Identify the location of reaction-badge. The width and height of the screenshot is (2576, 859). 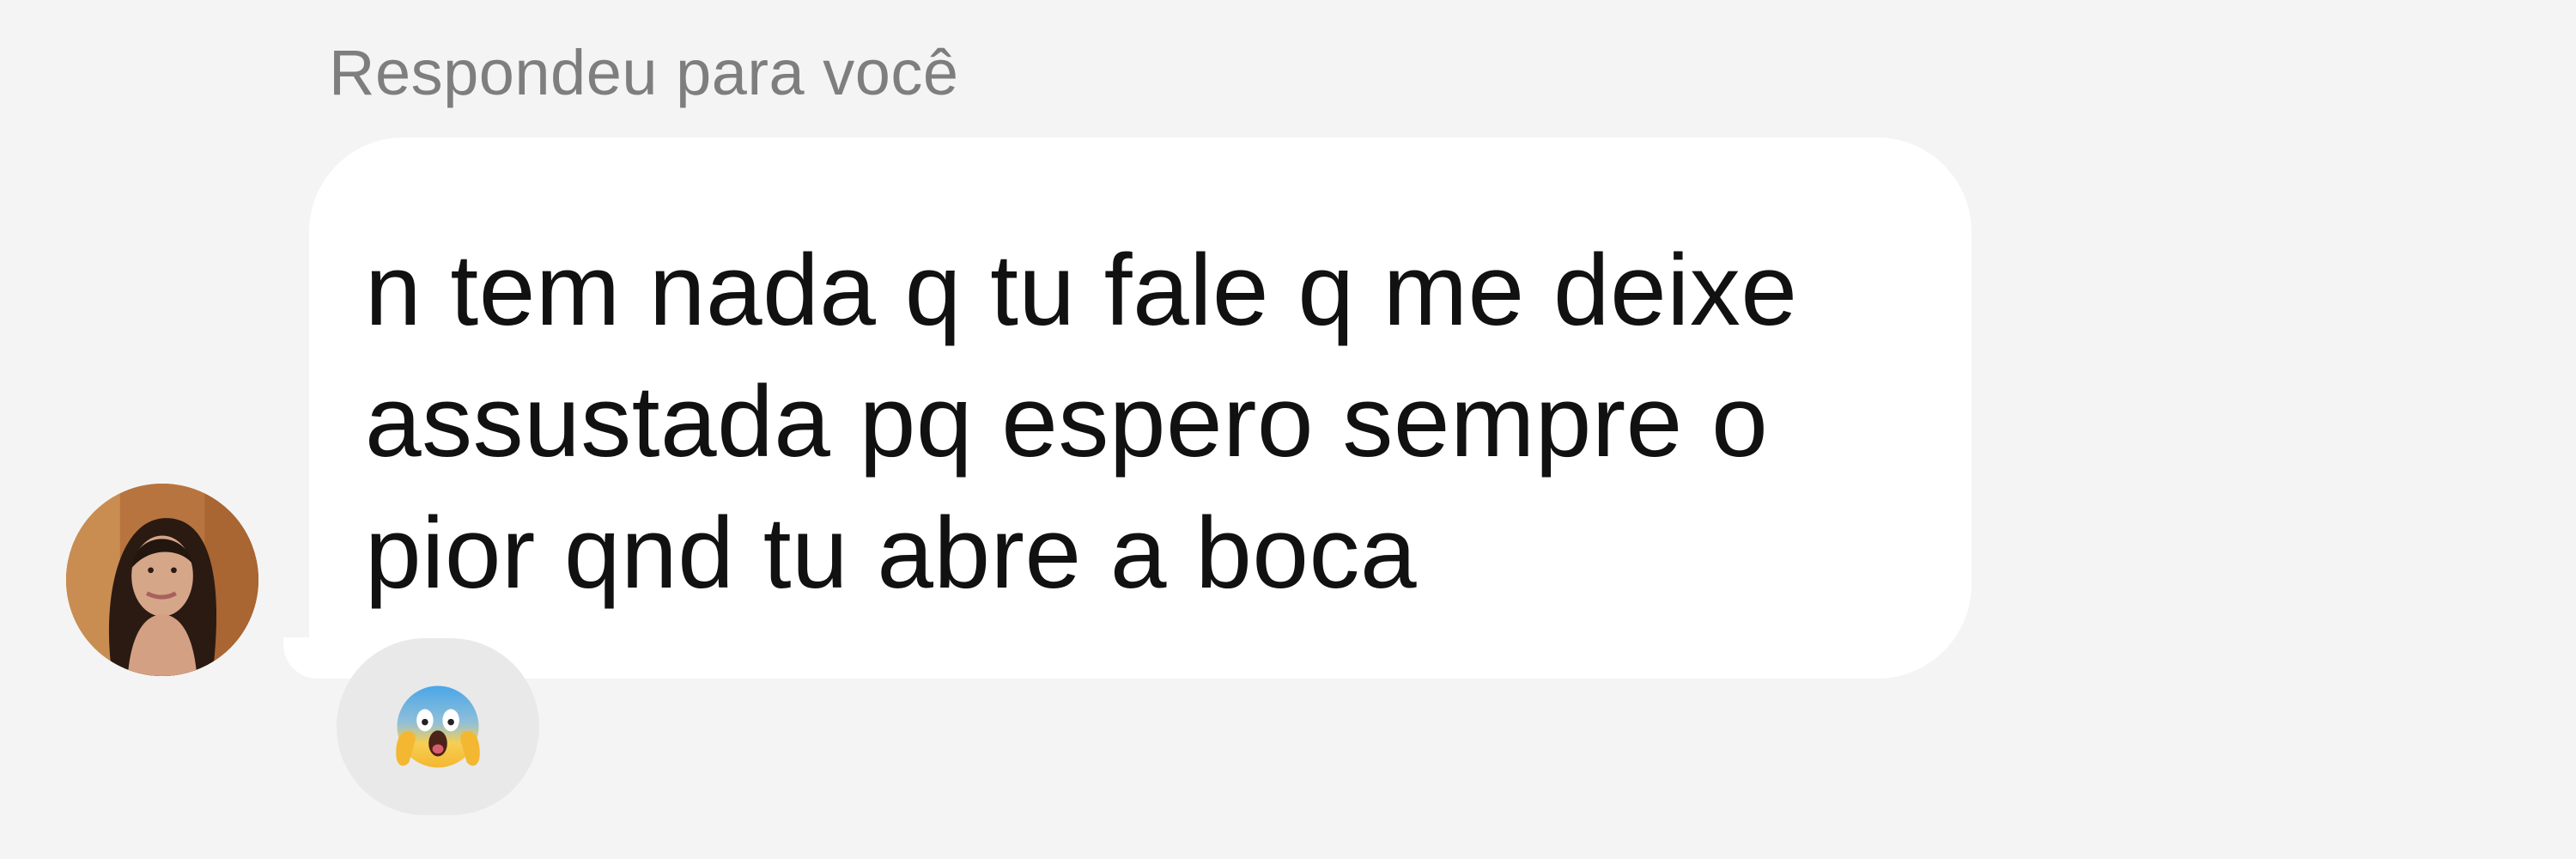
(438, 727).